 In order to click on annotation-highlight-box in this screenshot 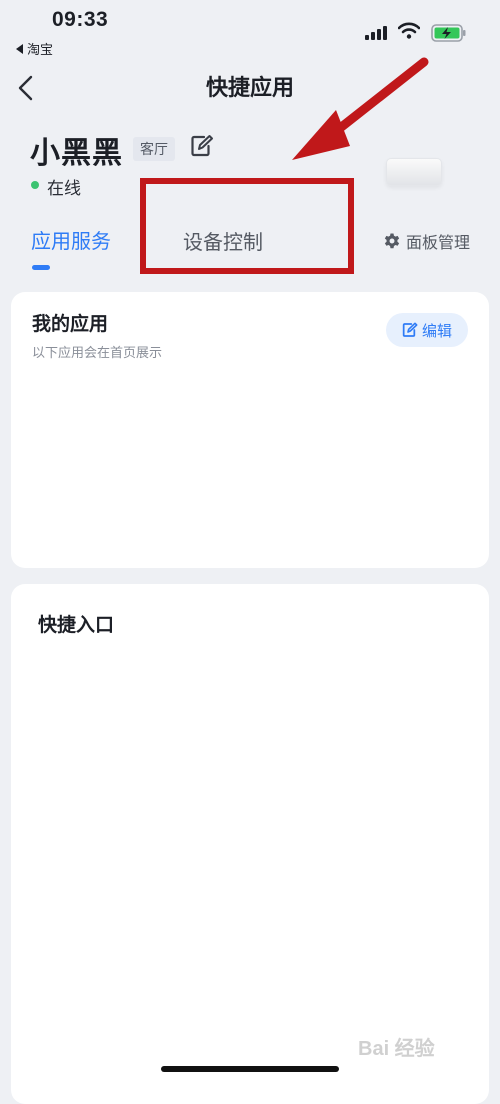, I will do `click(247, 226)`.